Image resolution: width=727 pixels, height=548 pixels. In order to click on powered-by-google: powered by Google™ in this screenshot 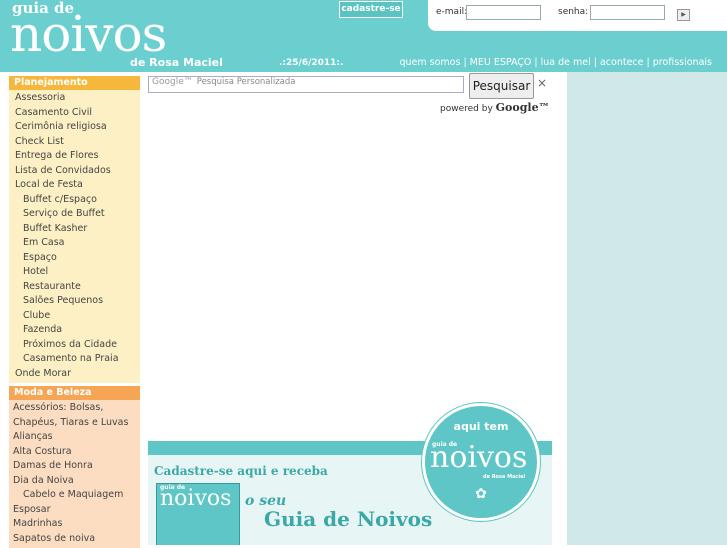, I will do `click(495, 107)`.